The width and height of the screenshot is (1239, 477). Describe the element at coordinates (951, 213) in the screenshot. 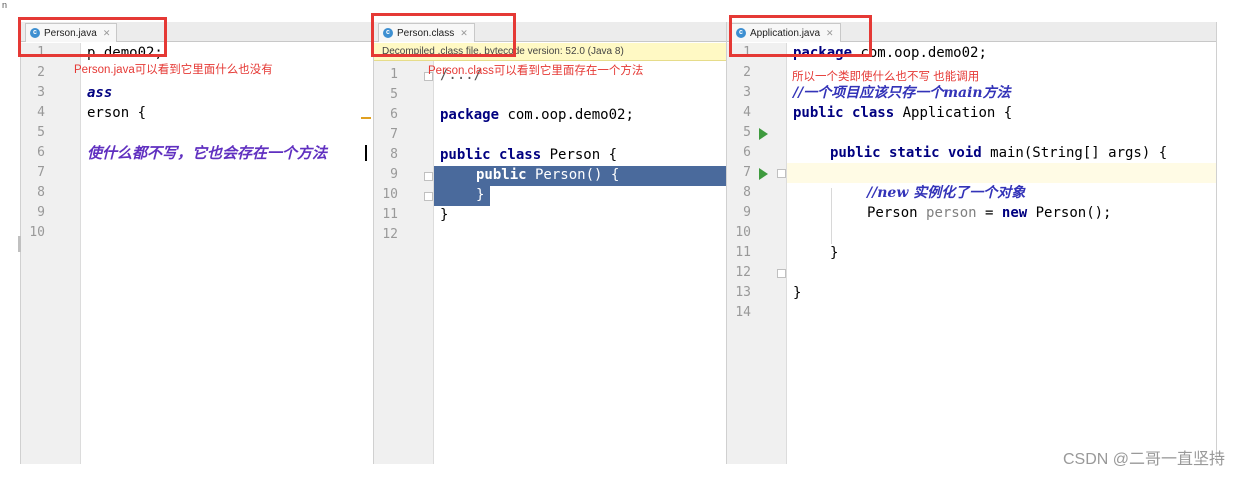

I see `variable-name: person` at that location.